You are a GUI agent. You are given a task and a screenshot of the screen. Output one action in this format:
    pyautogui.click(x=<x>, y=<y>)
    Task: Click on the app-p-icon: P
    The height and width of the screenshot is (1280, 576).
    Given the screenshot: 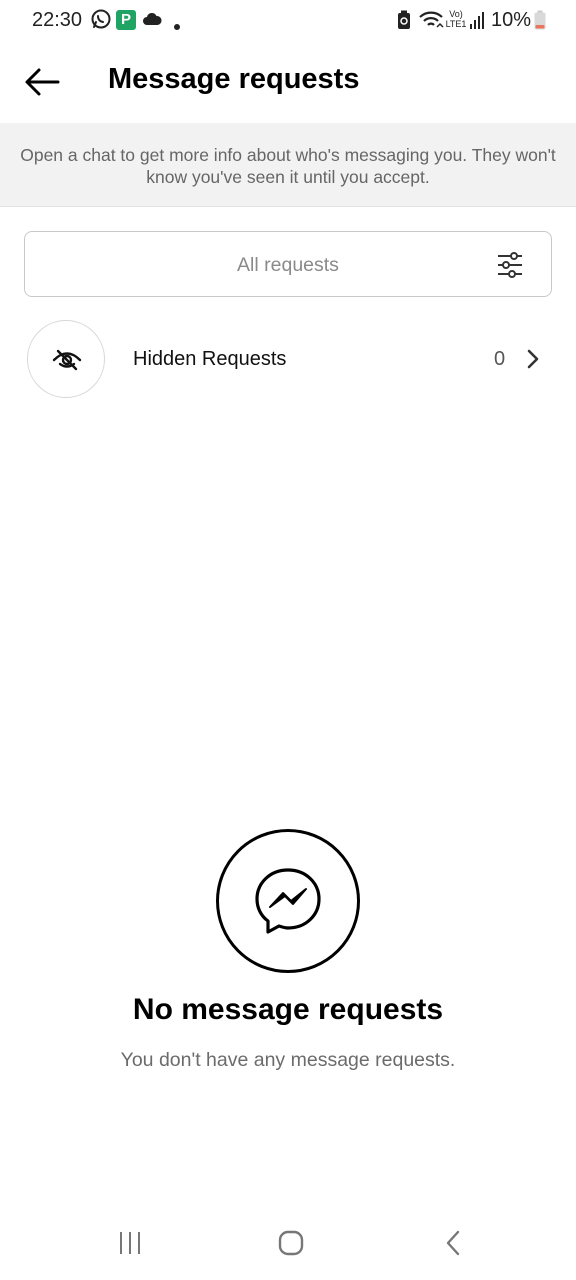 What is the action you would take?
    pyautogui.click(x=126, y=20)
    